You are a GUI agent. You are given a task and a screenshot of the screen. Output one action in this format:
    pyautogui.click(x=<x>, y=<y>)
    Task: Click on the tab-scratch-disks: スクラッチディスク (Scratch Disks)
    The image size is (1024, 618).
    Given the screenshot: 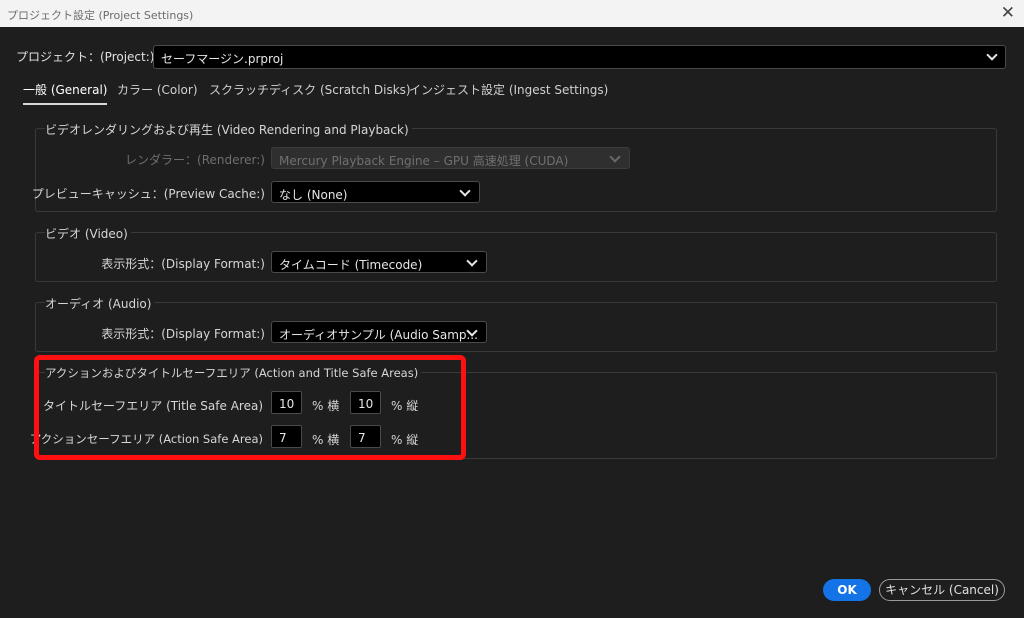 What is the action you would take?
    pyautogui.click(x=310, y=89)
    